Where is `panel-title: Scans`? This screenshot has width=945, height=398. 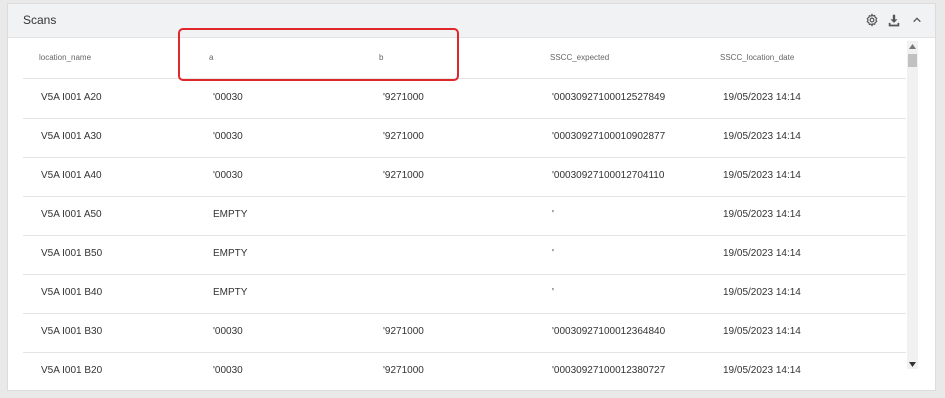 panel-title: Scans is located at coordinates (40, 20).